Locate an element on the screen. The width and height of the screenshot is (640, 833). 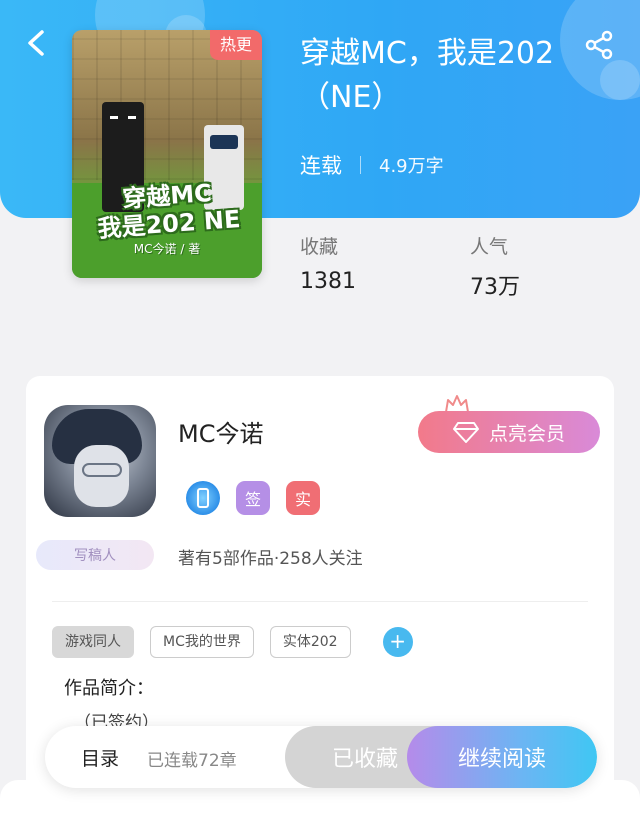
tag-entity-202: 实体202 is located at coordinates (310, 642).